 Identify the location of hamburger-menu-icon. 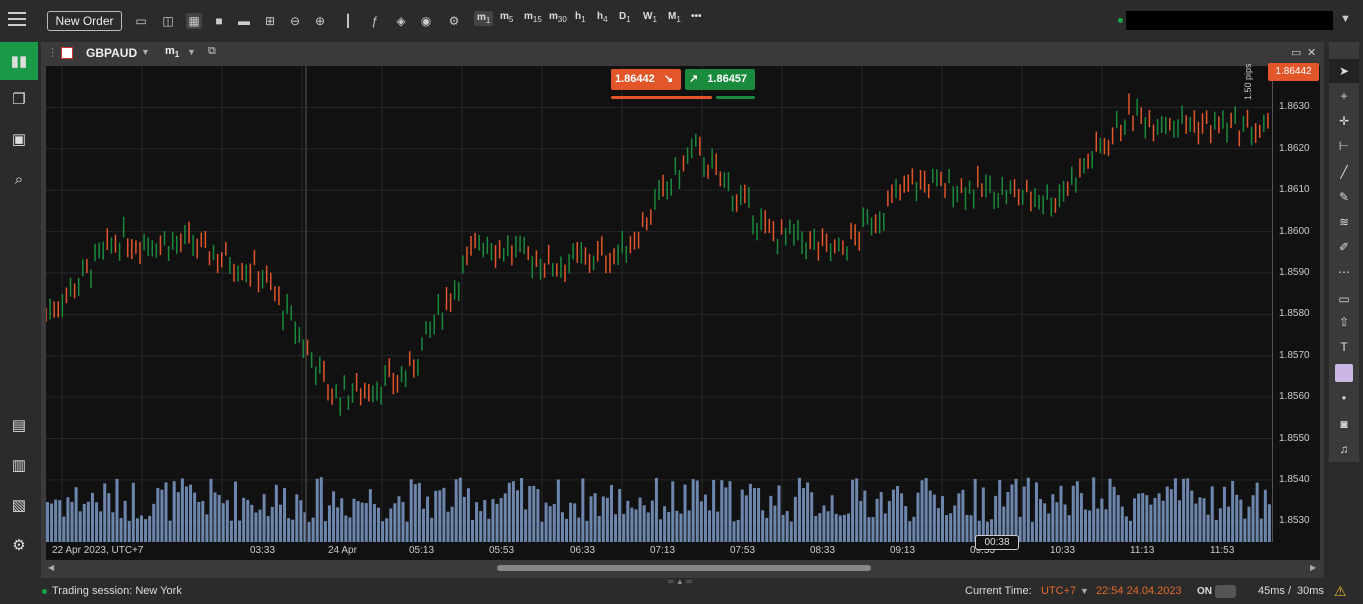
(17, 20).